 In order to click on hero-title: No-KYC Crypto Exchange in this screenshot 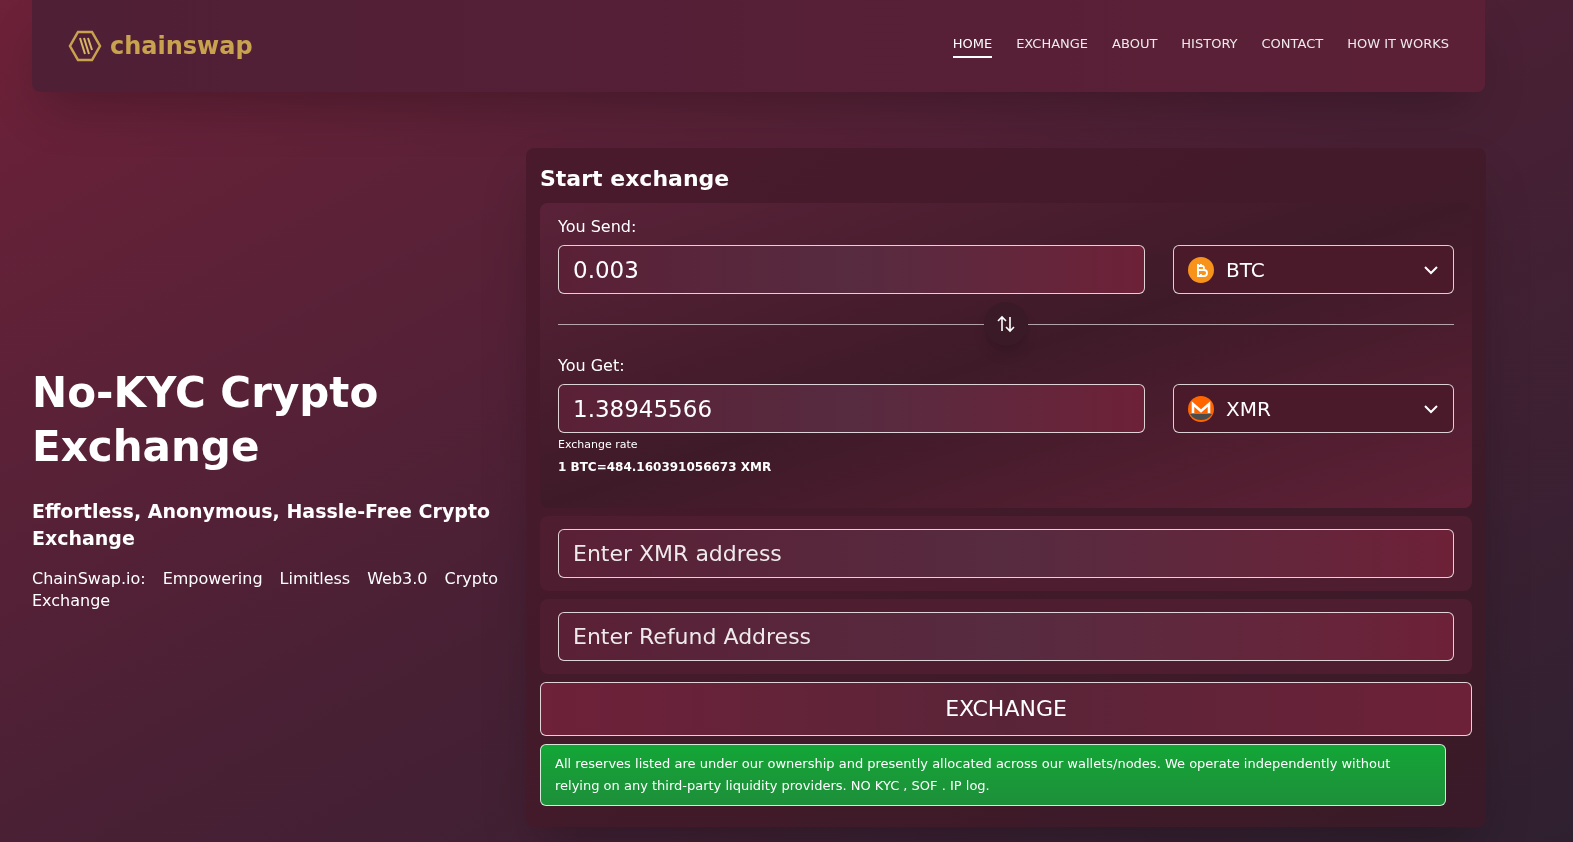, I will do `click(206, 420)`.